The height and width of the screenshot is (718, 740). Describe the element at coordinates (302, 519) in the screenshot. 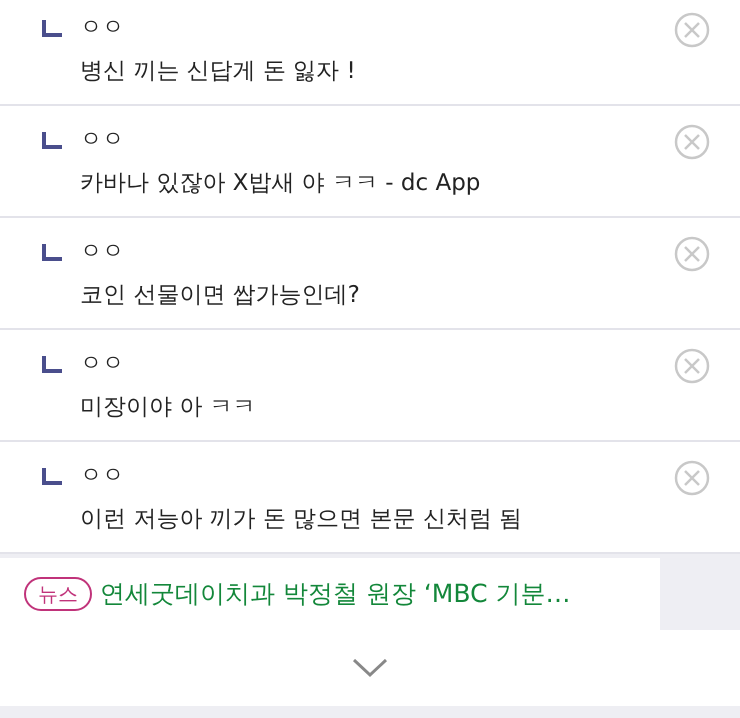

I see `comment-text: 이런 저능아 끼가 돈 많으면 본문 신처럼 됨` at that location.